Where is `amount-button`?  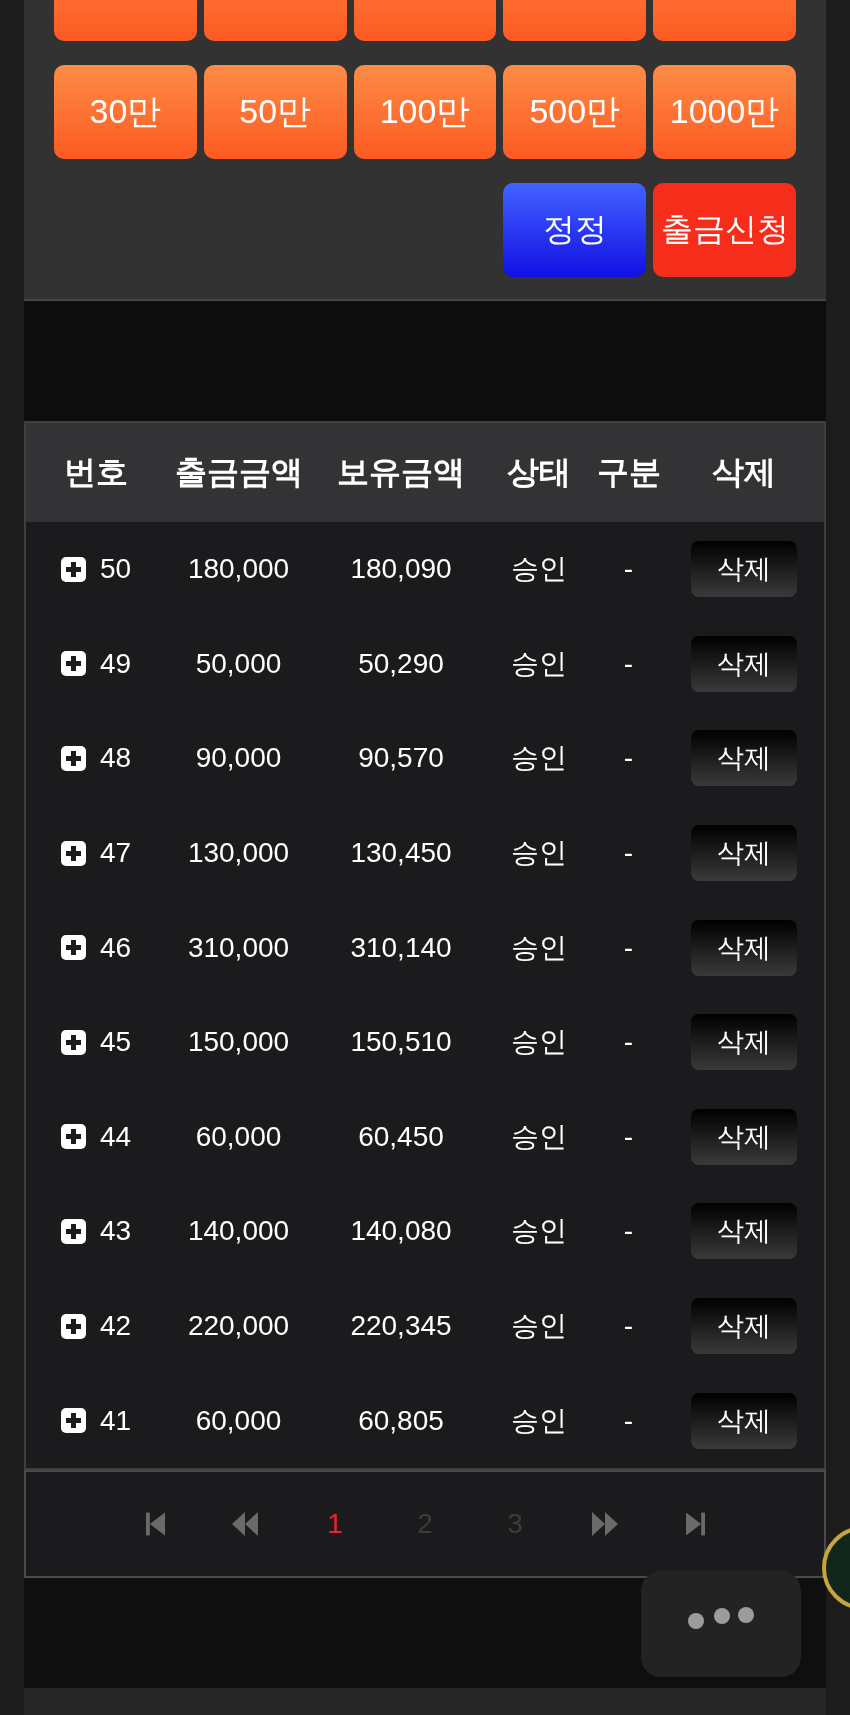
amount-button is located at coordinates (425, 20).